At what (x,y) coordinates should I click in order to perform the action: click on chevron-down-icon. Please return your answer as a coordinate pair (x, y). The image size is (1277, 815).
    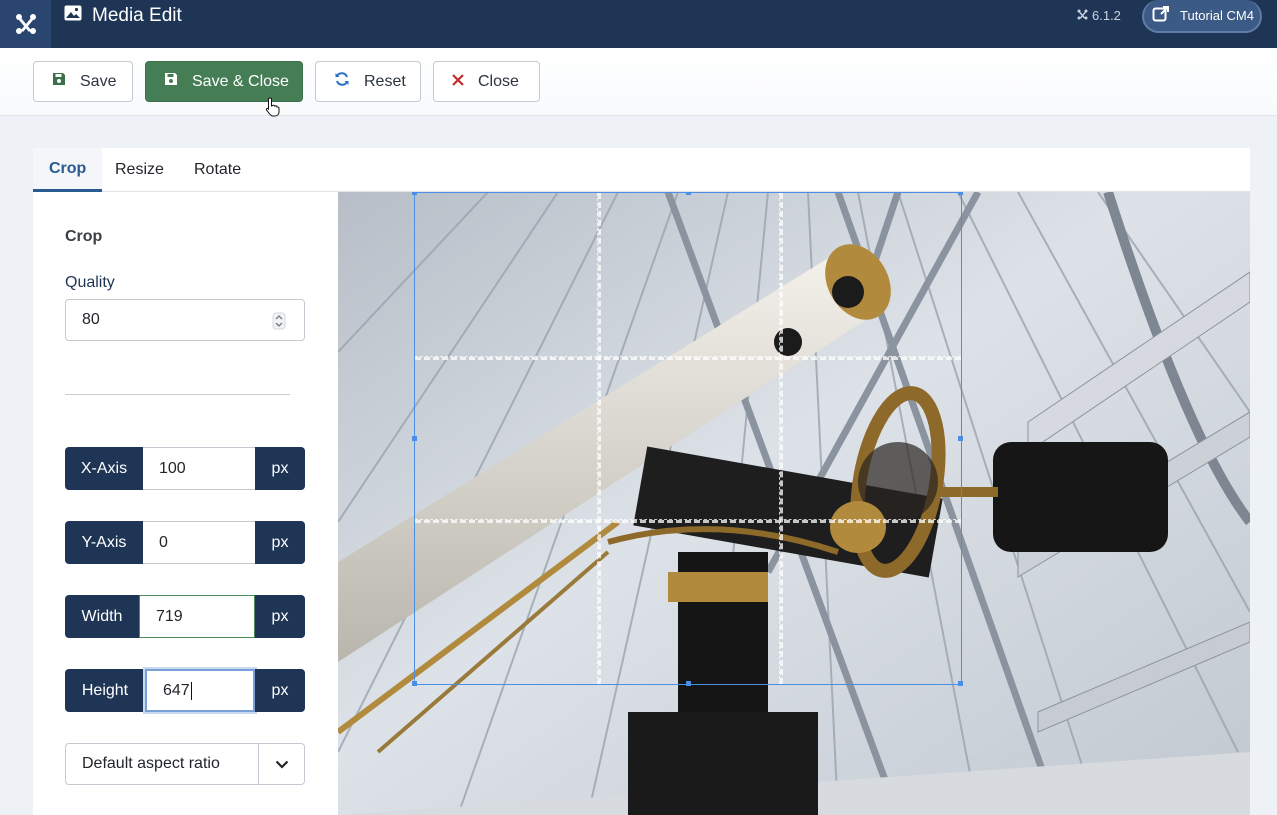
    Looking at the image, I should click on (281, 764).